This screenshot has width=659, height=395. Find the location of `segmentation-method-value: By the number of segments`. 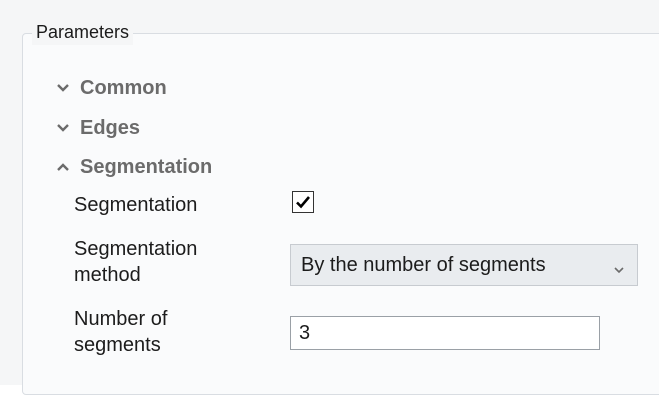

segmentation-method-value: By the number of segments is located at coordinates (423, 264).